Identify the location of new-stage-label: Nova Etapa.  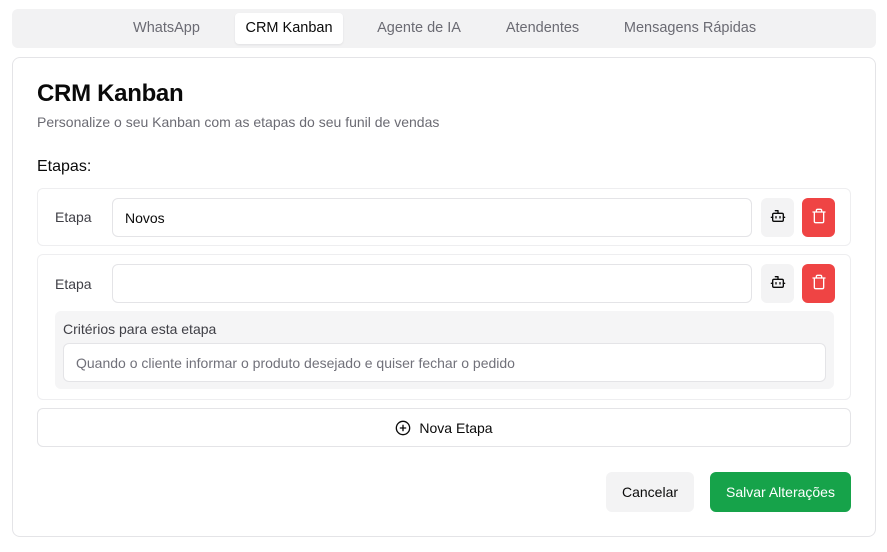
(456, 427).